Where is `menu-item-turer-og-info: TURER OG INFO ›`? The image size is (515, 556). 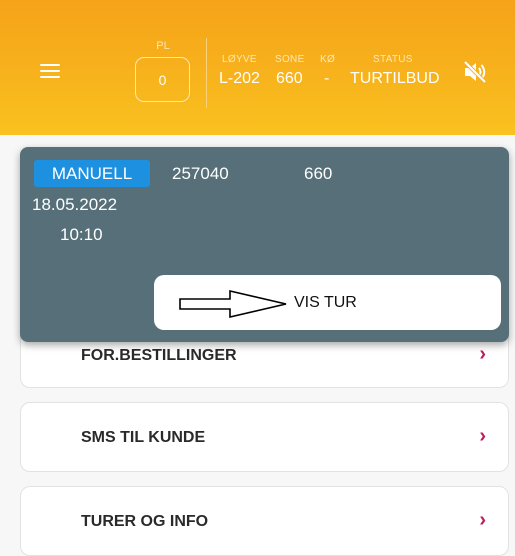 menu-item-turer-og-info: TURER OG INFO › is located at coordinates (264, 521).